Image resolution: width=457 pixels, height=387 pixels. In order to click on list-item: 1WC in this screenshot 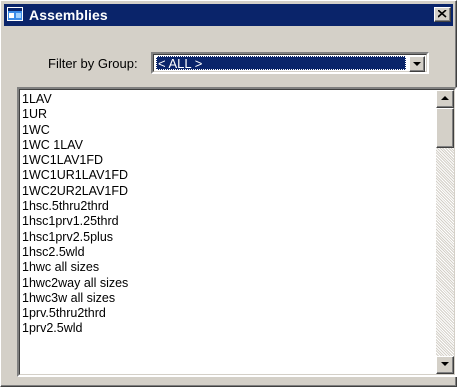, I will do `click(224, 130)`.